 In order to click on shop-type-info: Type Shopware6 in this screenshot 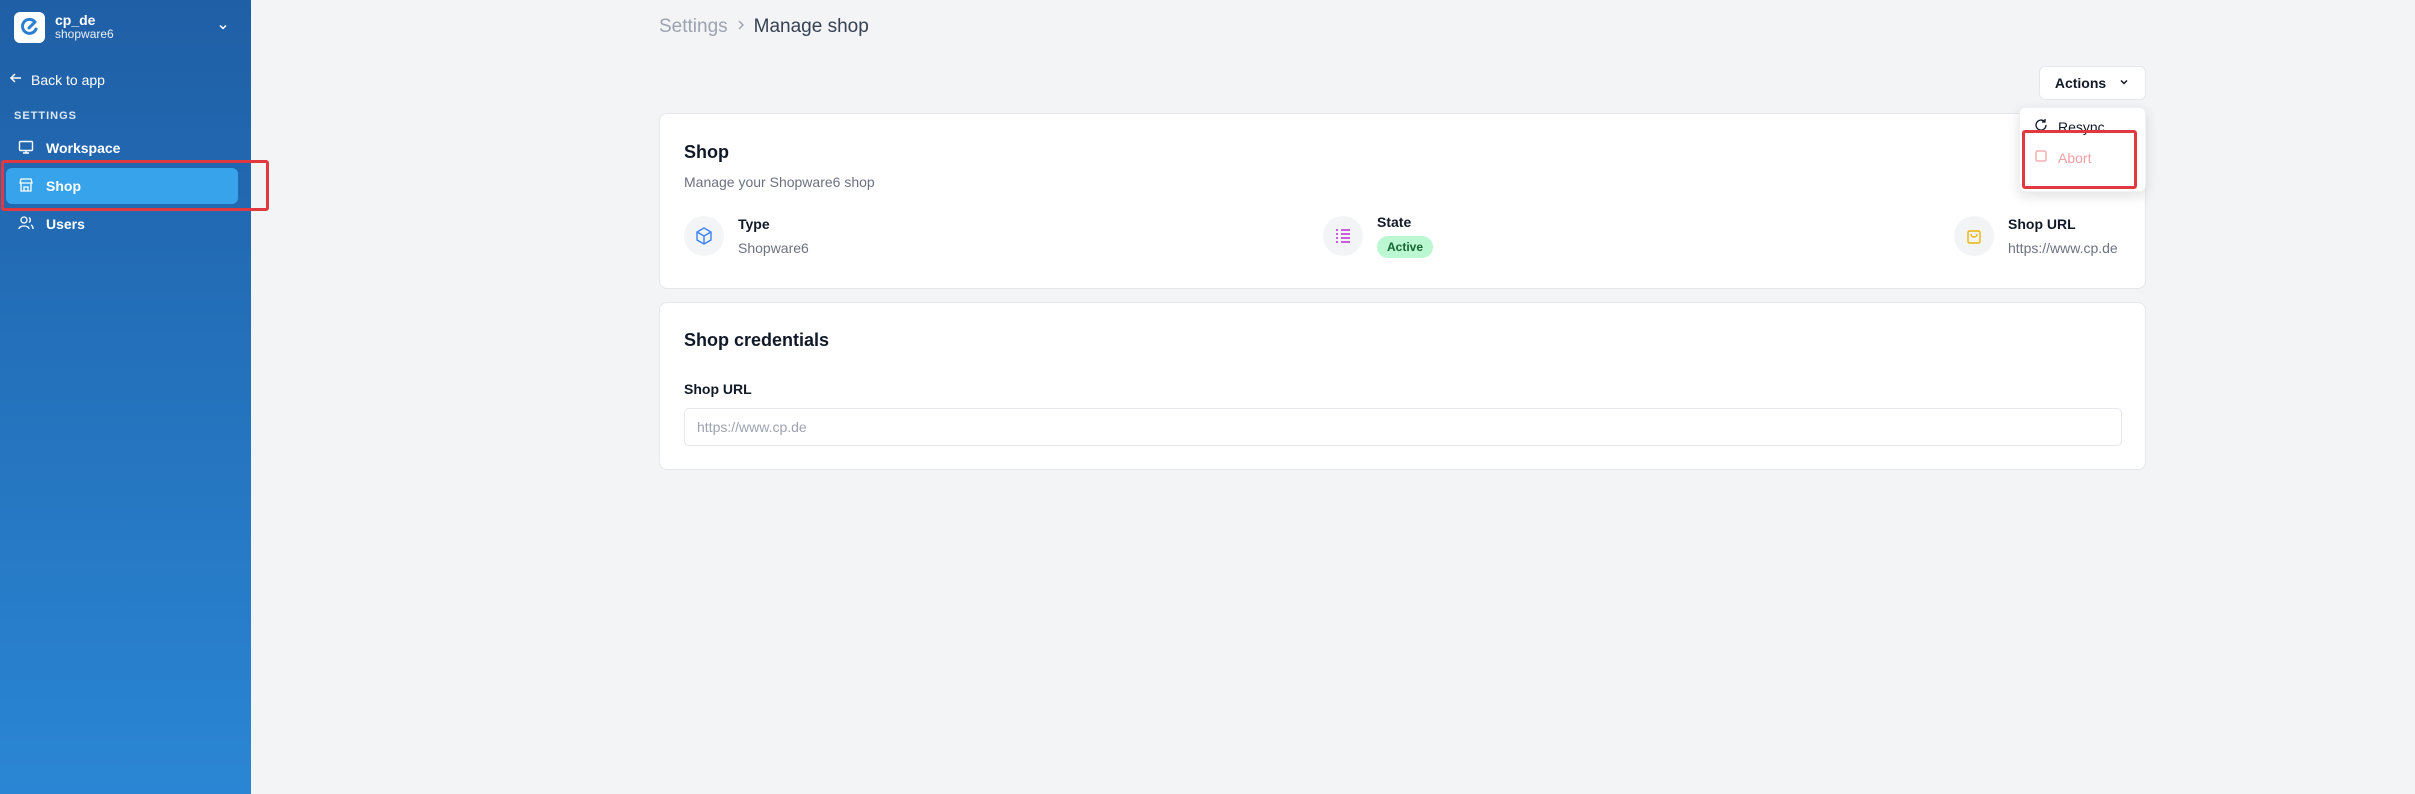, I will do `click(746, 236)`.